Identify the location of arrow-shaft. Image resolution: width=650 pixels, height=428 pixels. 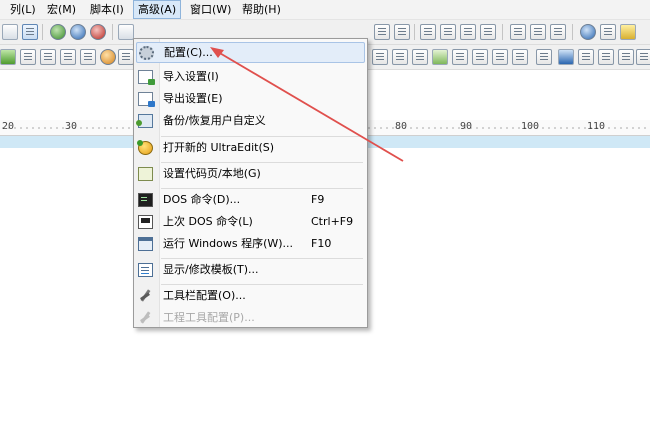
(310, 106).